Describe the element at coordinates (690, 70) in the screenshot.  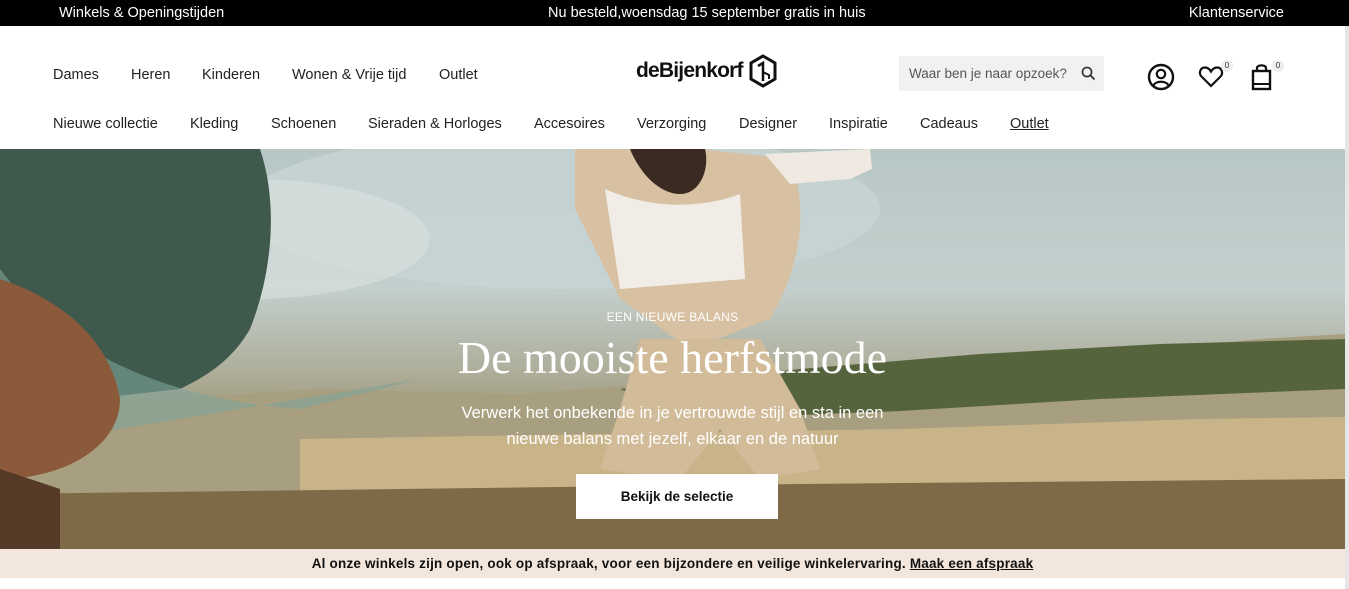
I see `logo-text: deBijenkorf` at that location.